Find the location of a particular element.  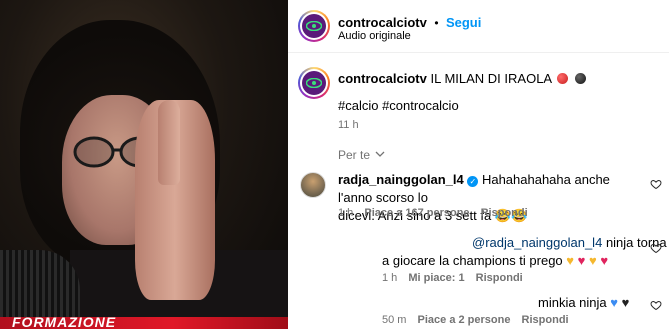

comment-2-time: 1 h is located at coordinates (390, 278).